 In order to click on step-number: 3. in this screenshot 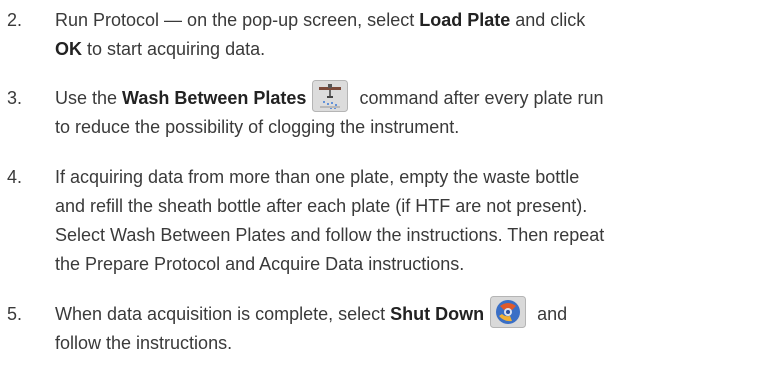, I will do `click(15, 98)`.